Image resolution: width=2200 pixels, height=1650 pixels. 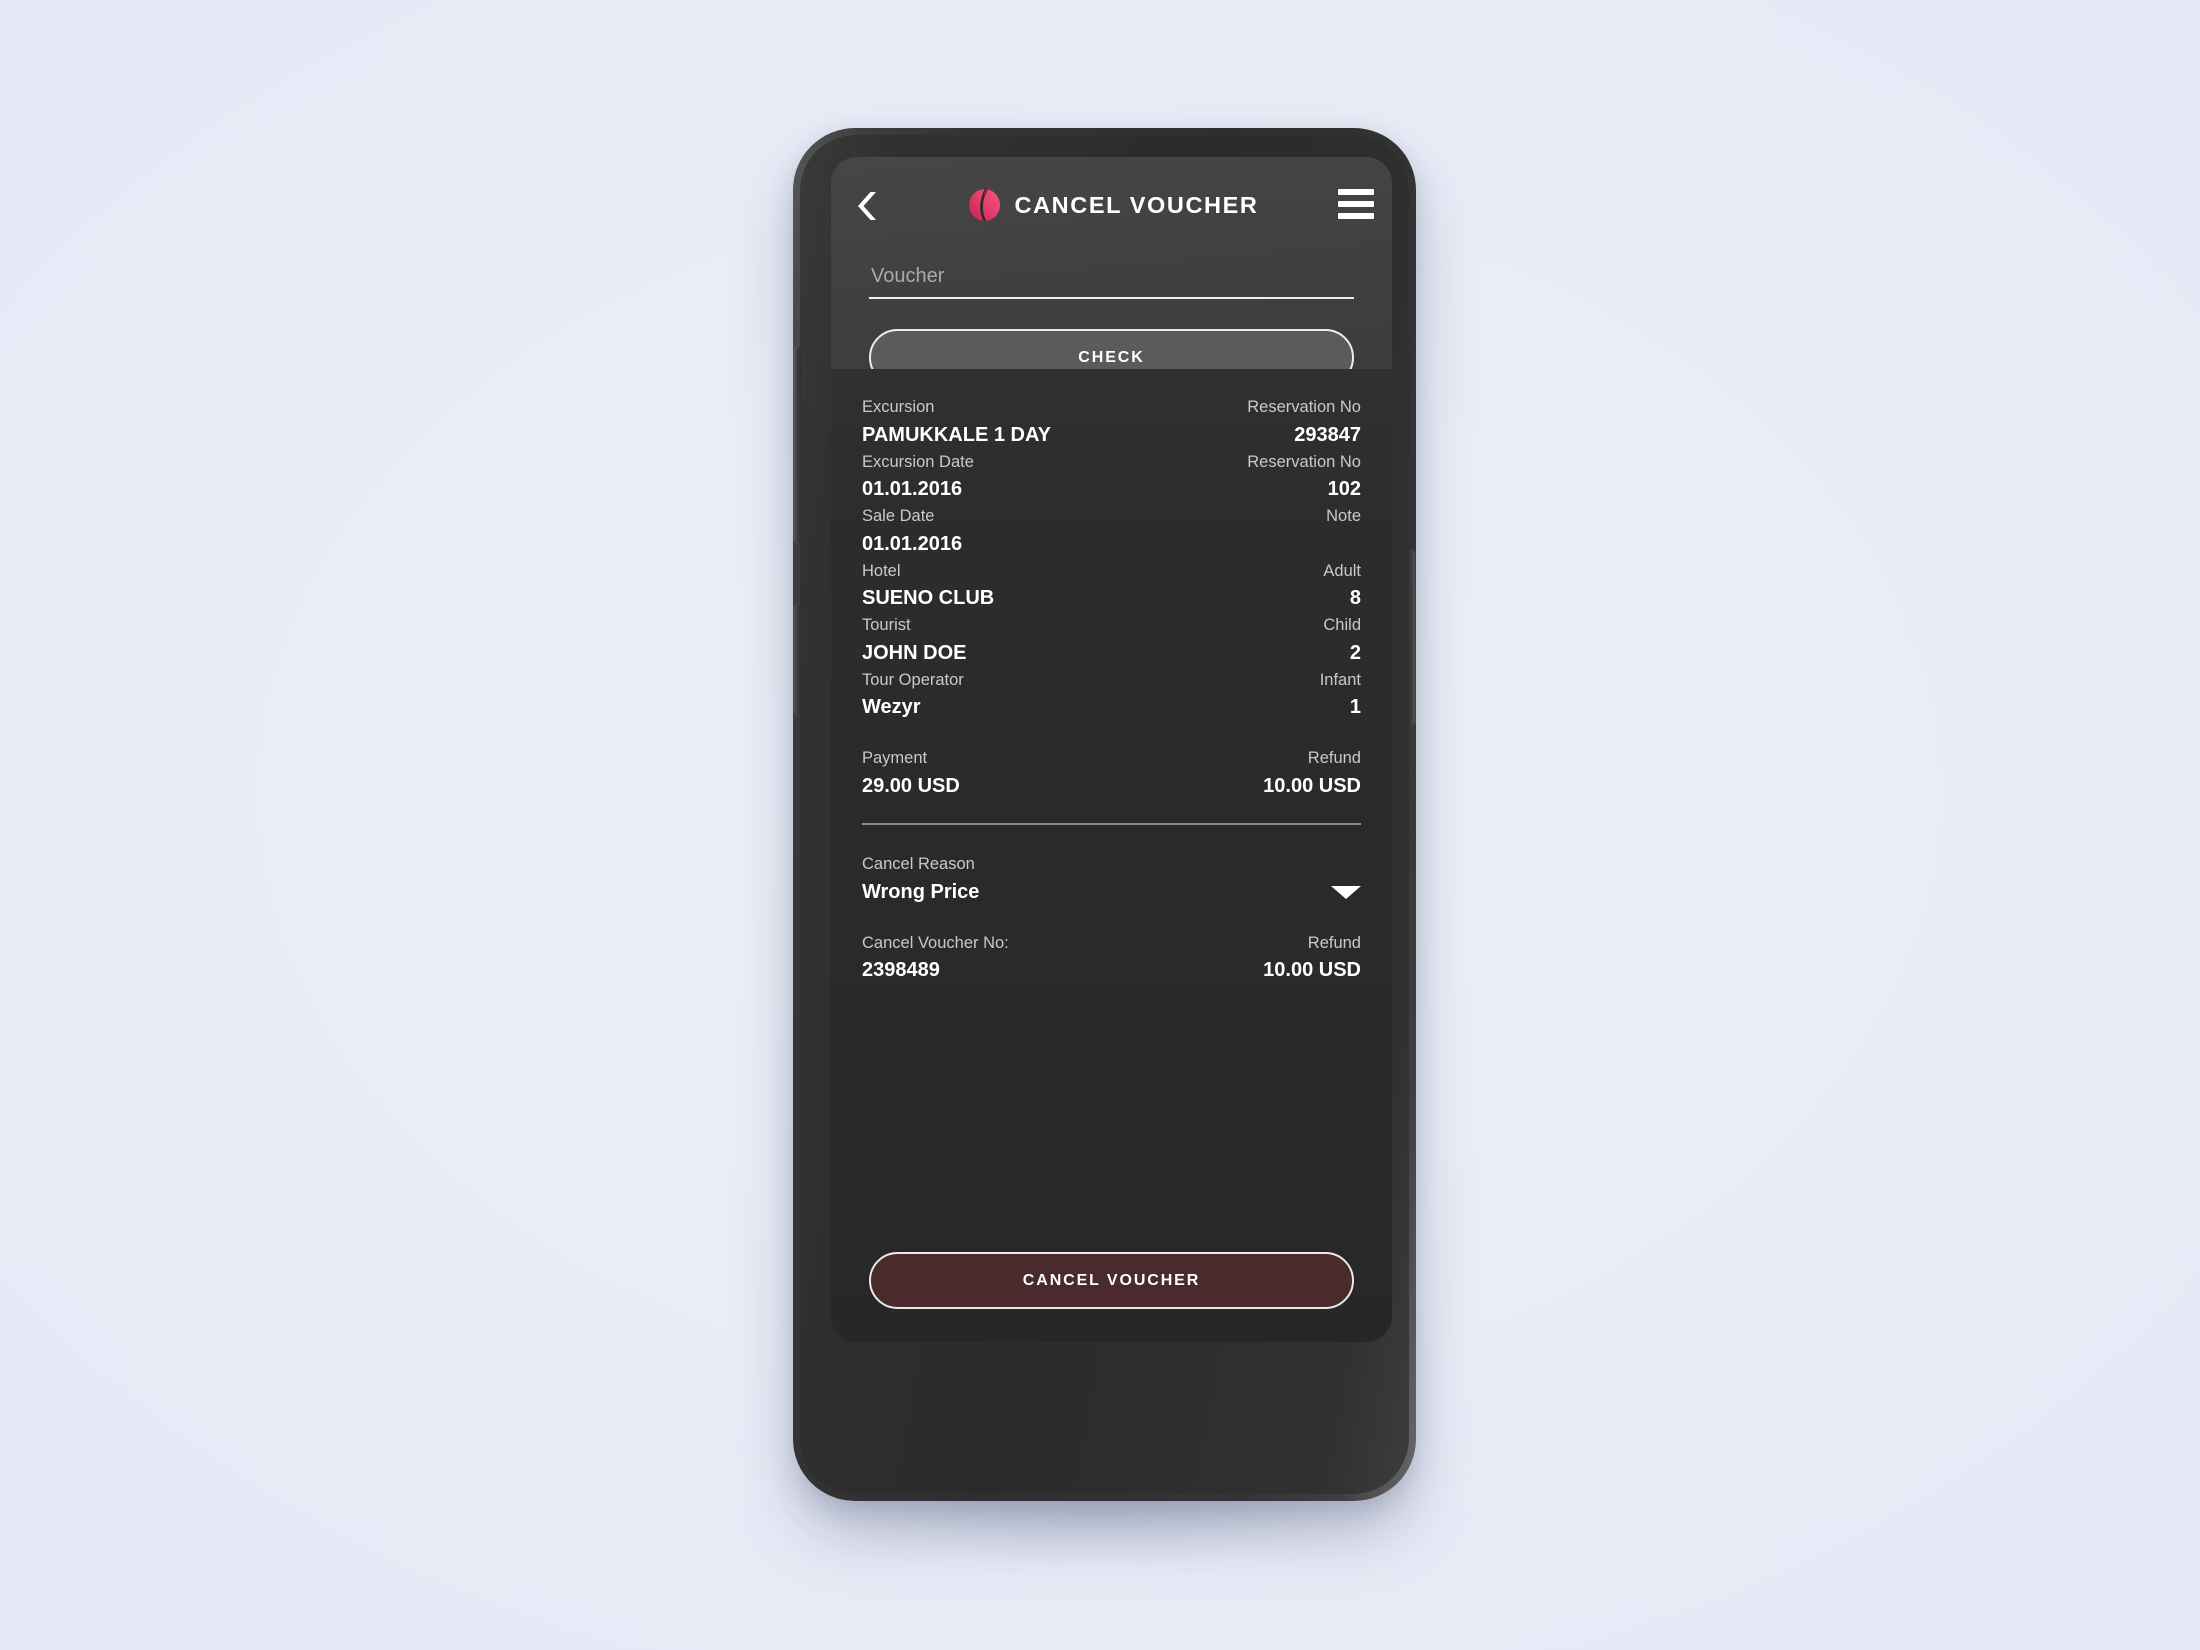 I want to click on hamburger-menu-icon, so click(x=1356, y=204).